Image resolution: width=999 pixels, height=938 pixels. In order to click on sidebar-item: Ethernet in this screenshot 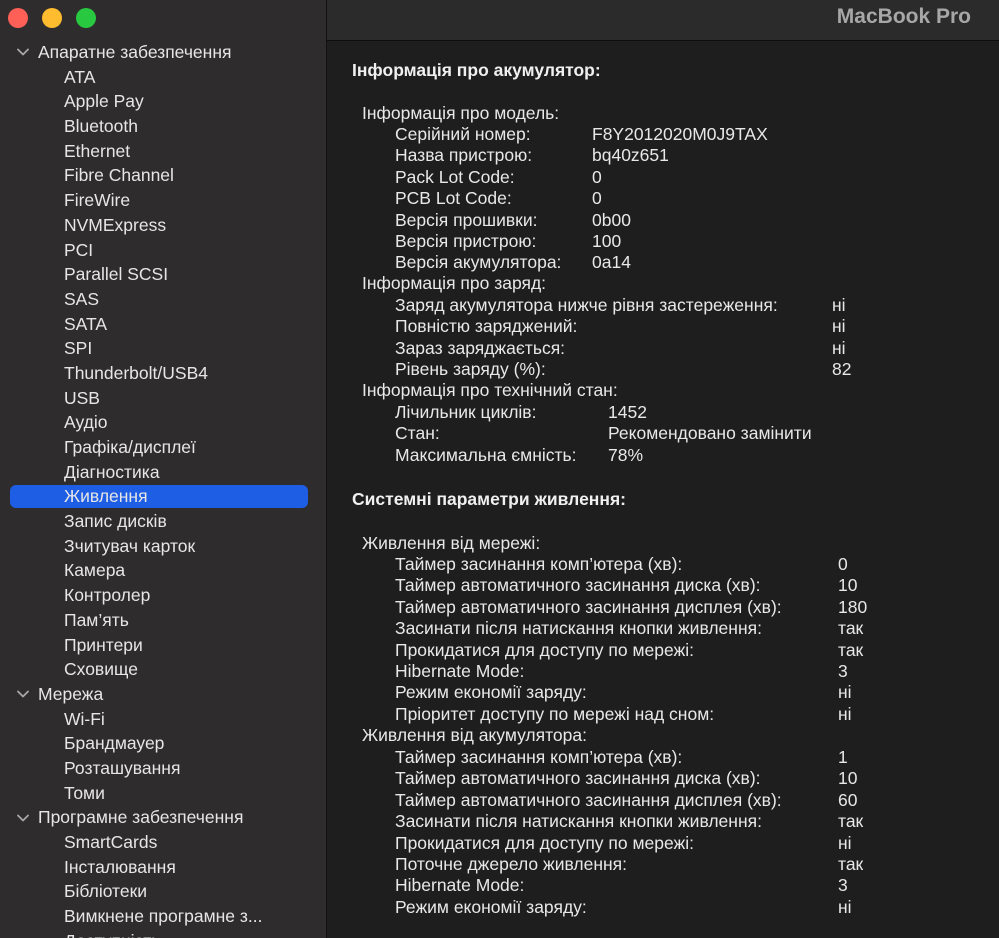, I will do `click(163, 151)`.